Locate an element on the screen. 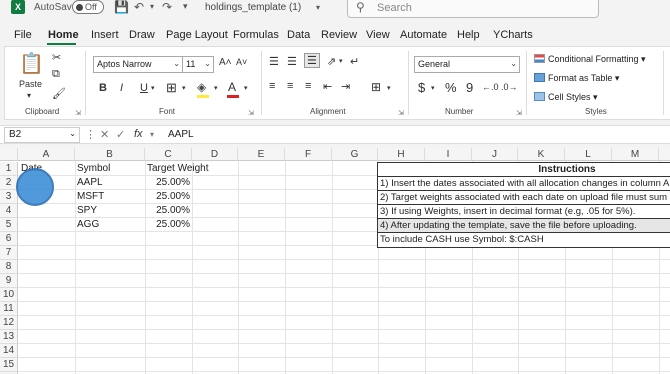  cell-styles-button: Cell Styles ▾ is located at coordinates (566, 97).